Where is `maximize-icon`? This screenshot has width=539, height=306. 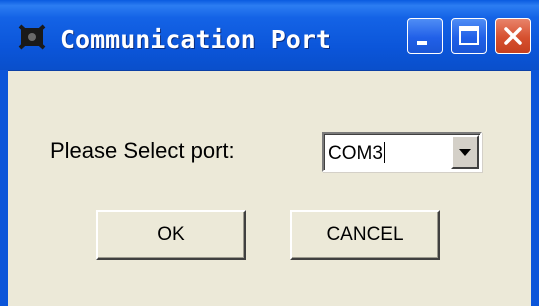 maximize-icon is located at coordinates (469, 35).